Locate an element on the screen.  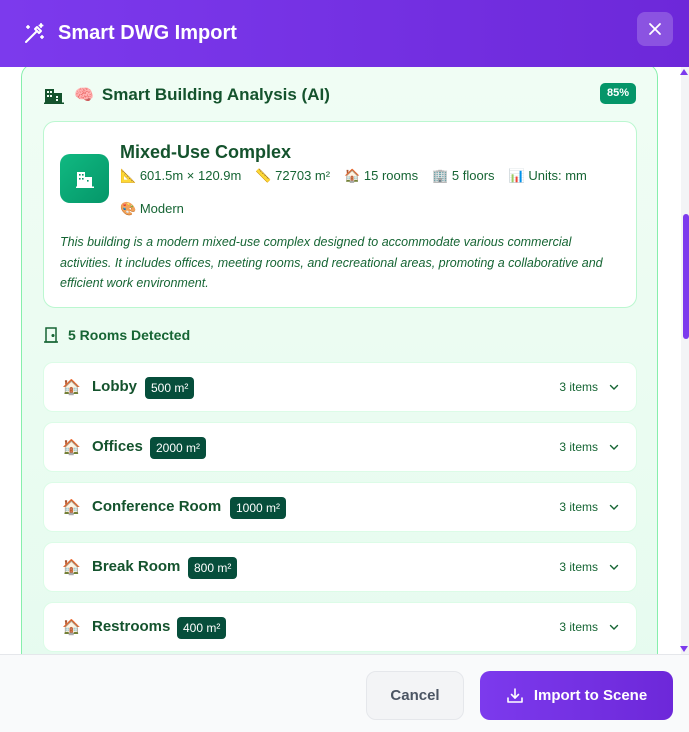
triangle-ruler-icon: 📐 is located at coordinates (128, 175).